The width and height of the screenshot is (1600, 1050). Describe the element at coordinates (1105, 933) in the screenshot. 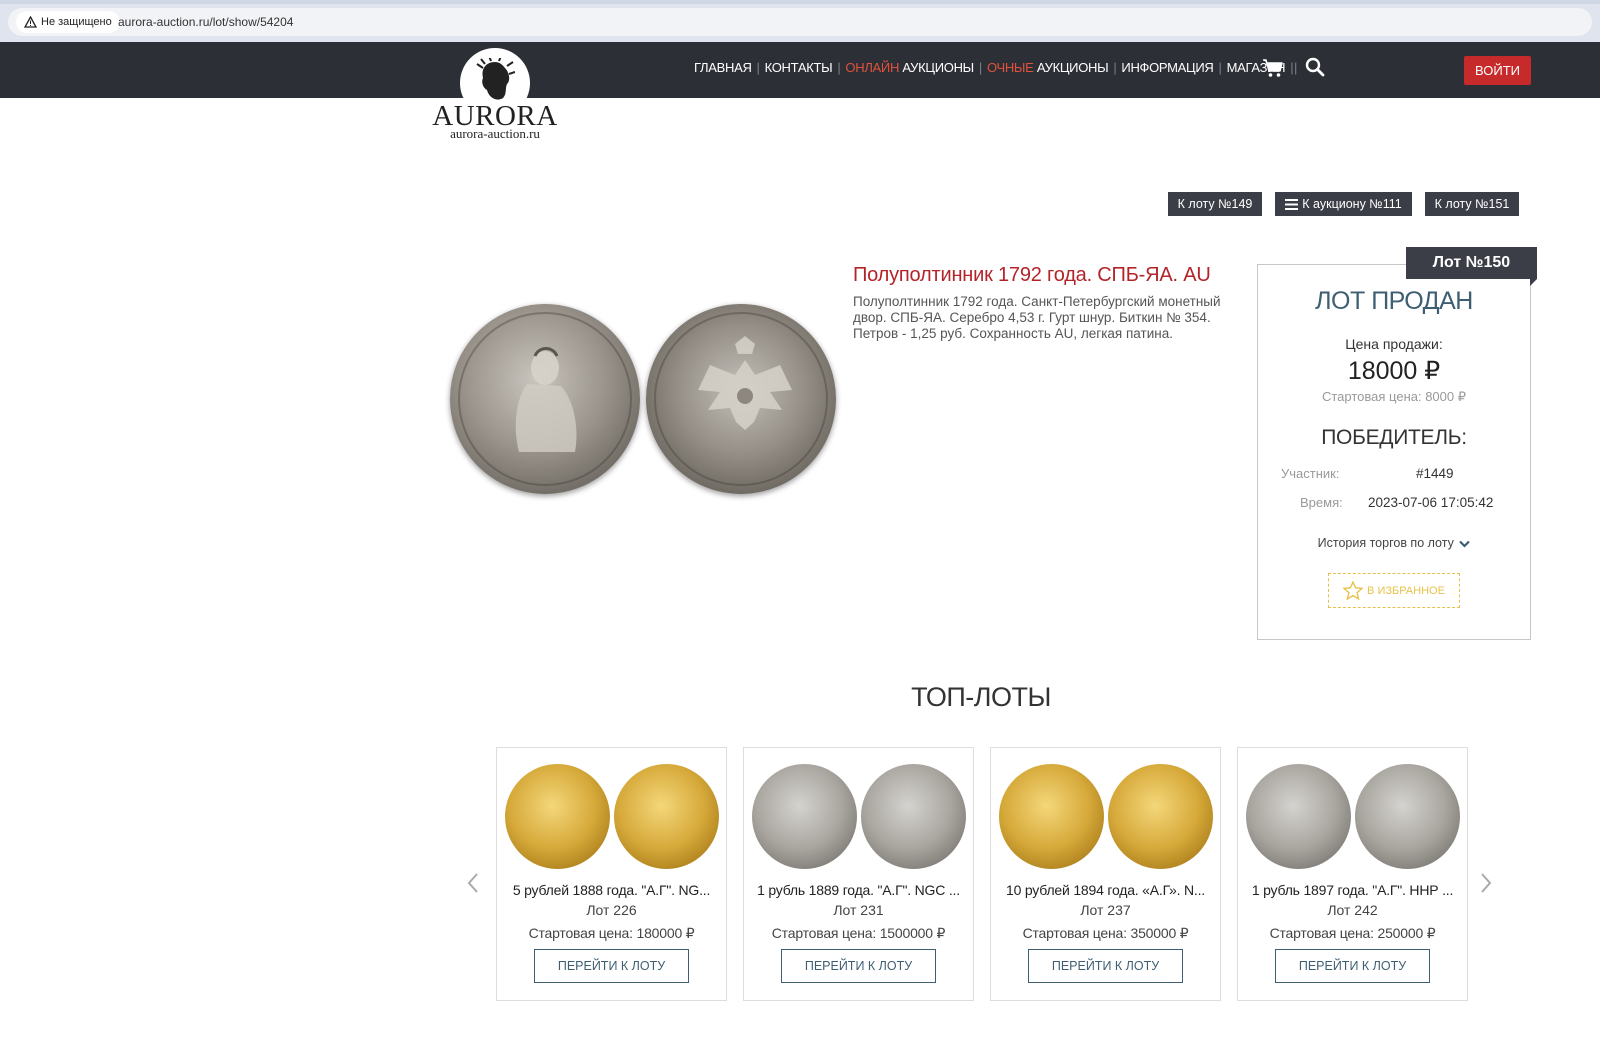

I see `top-lot-start-price: Стартовая цена: 350000 ₽` at that location.